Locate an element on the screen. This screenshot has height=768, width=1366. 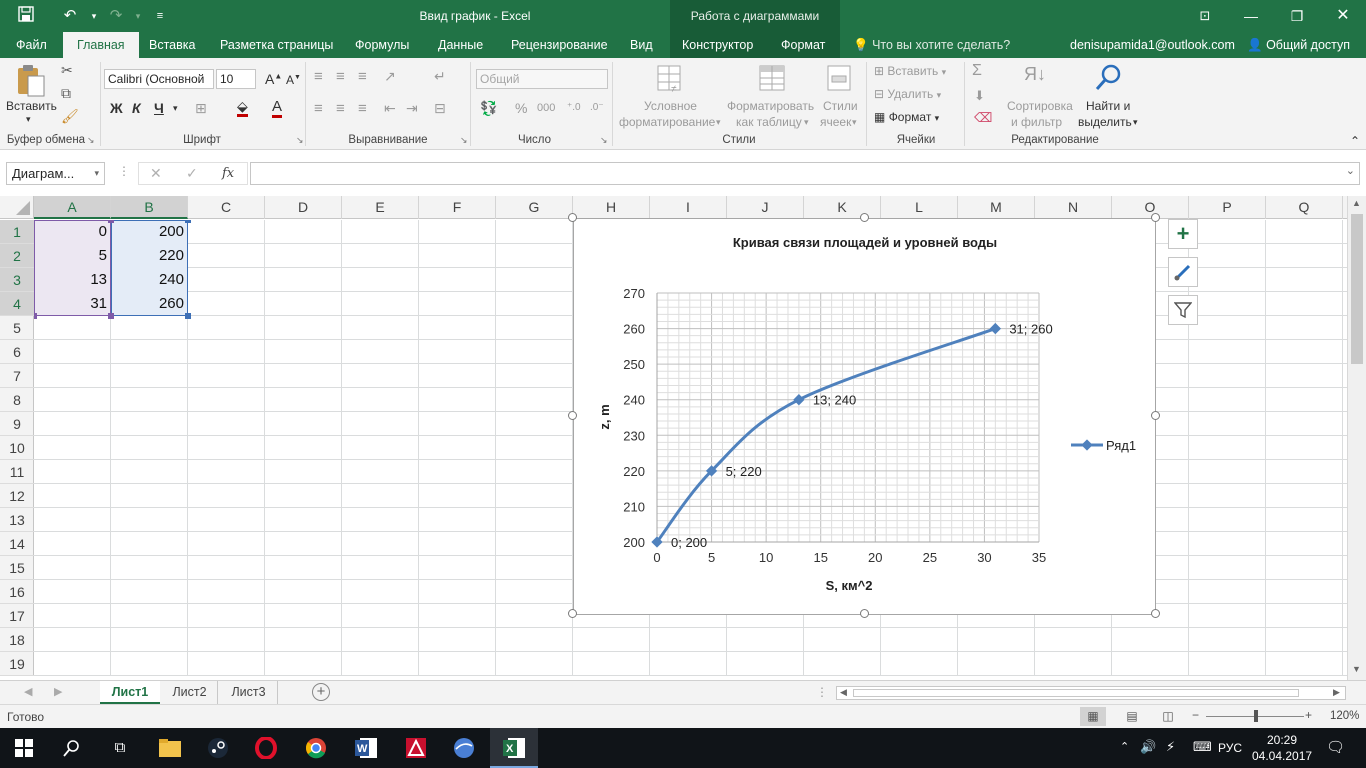
row-header-2: 2 is located at coordinates (17, 256).